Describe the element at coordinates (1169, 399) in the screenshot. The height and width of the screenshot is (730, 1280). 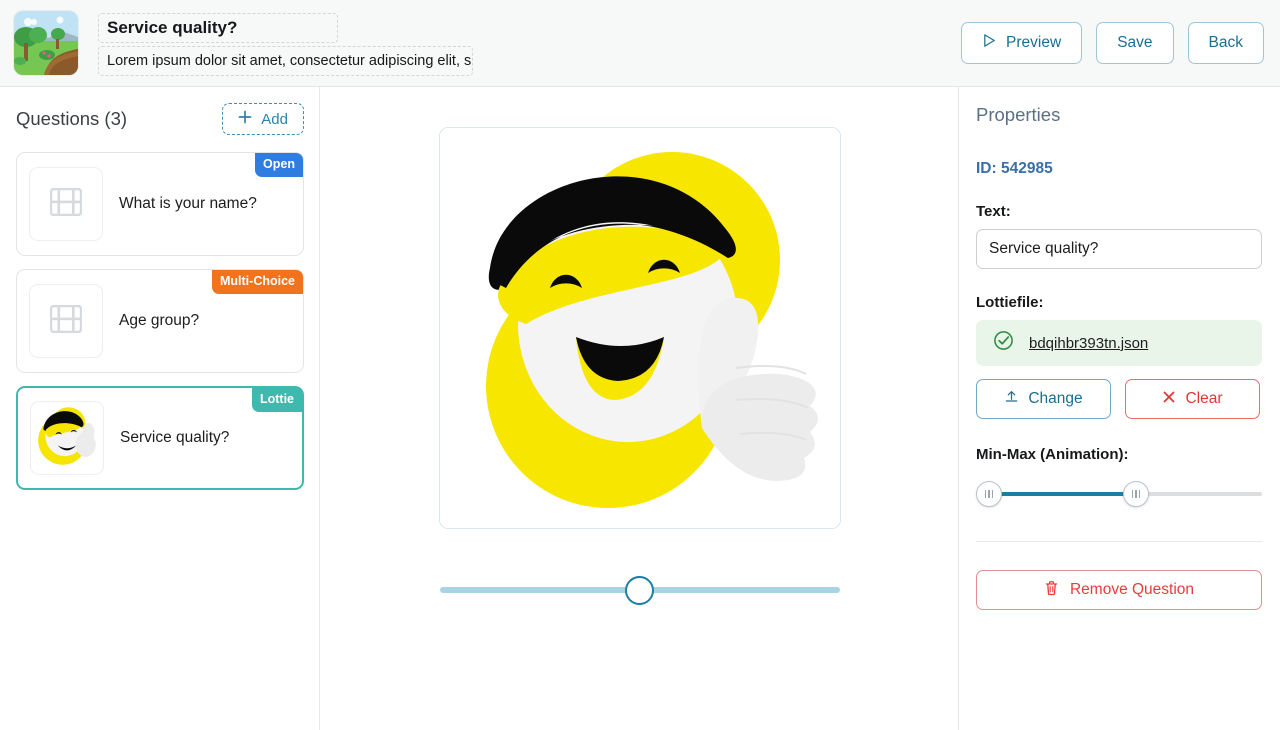
I see `close-x-icon` at that location.